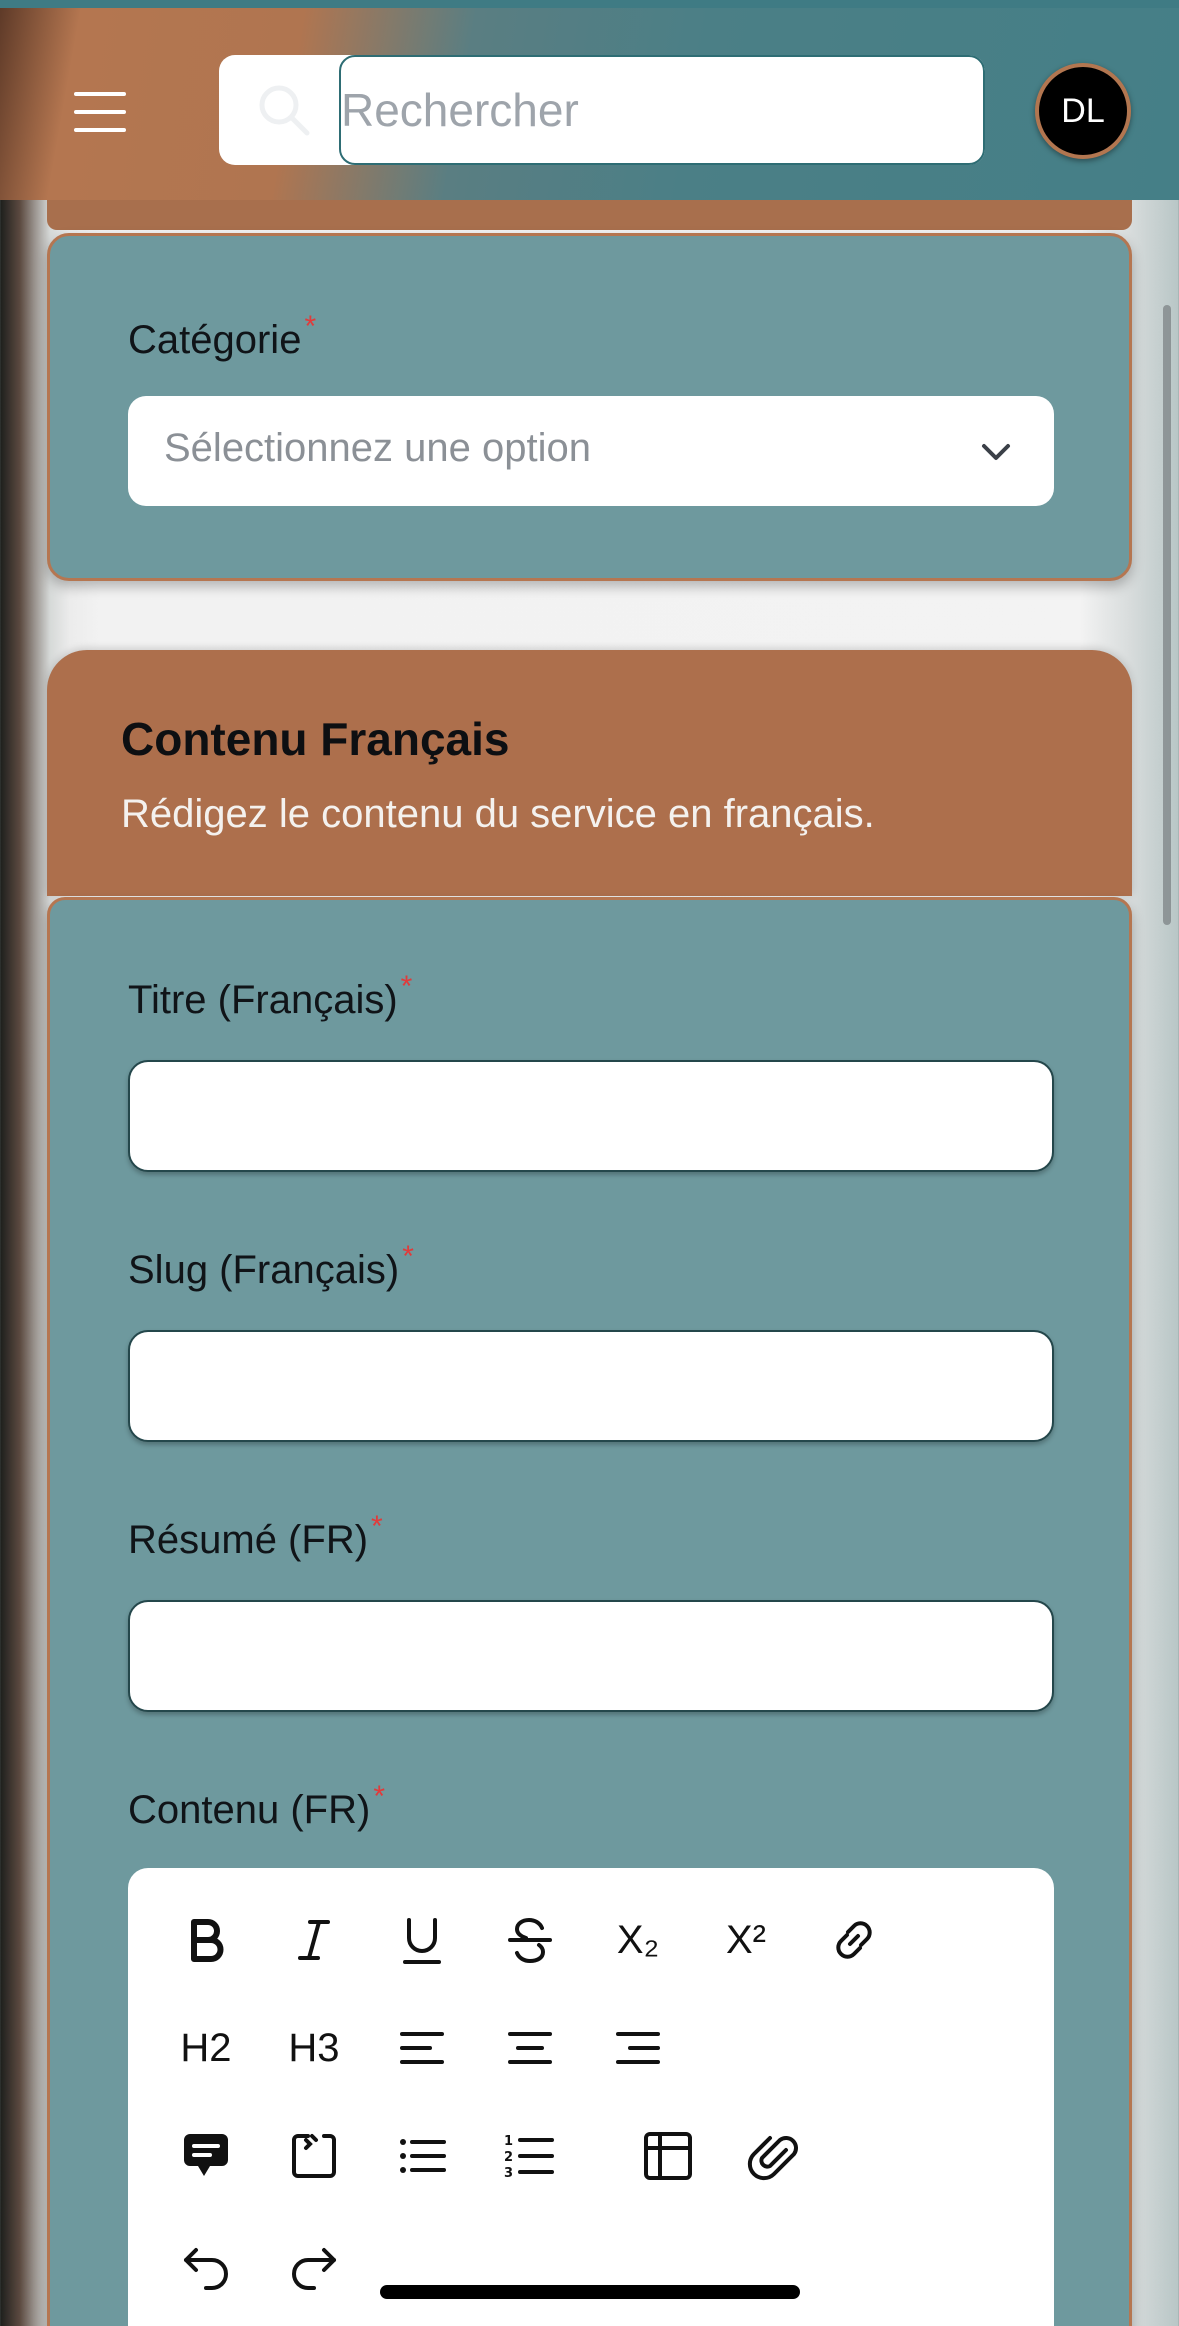 This screenshot has height=2326, width=1179. What do you see at coordinates (508, 2157) in the screenshot?
I see `svg-text: 2` at bounding box center [508, 2157].